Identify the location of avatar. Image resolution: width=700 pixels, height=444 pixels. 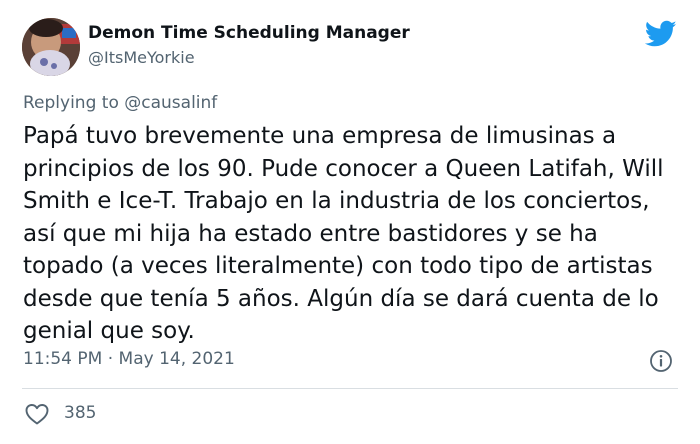
(51, 47).